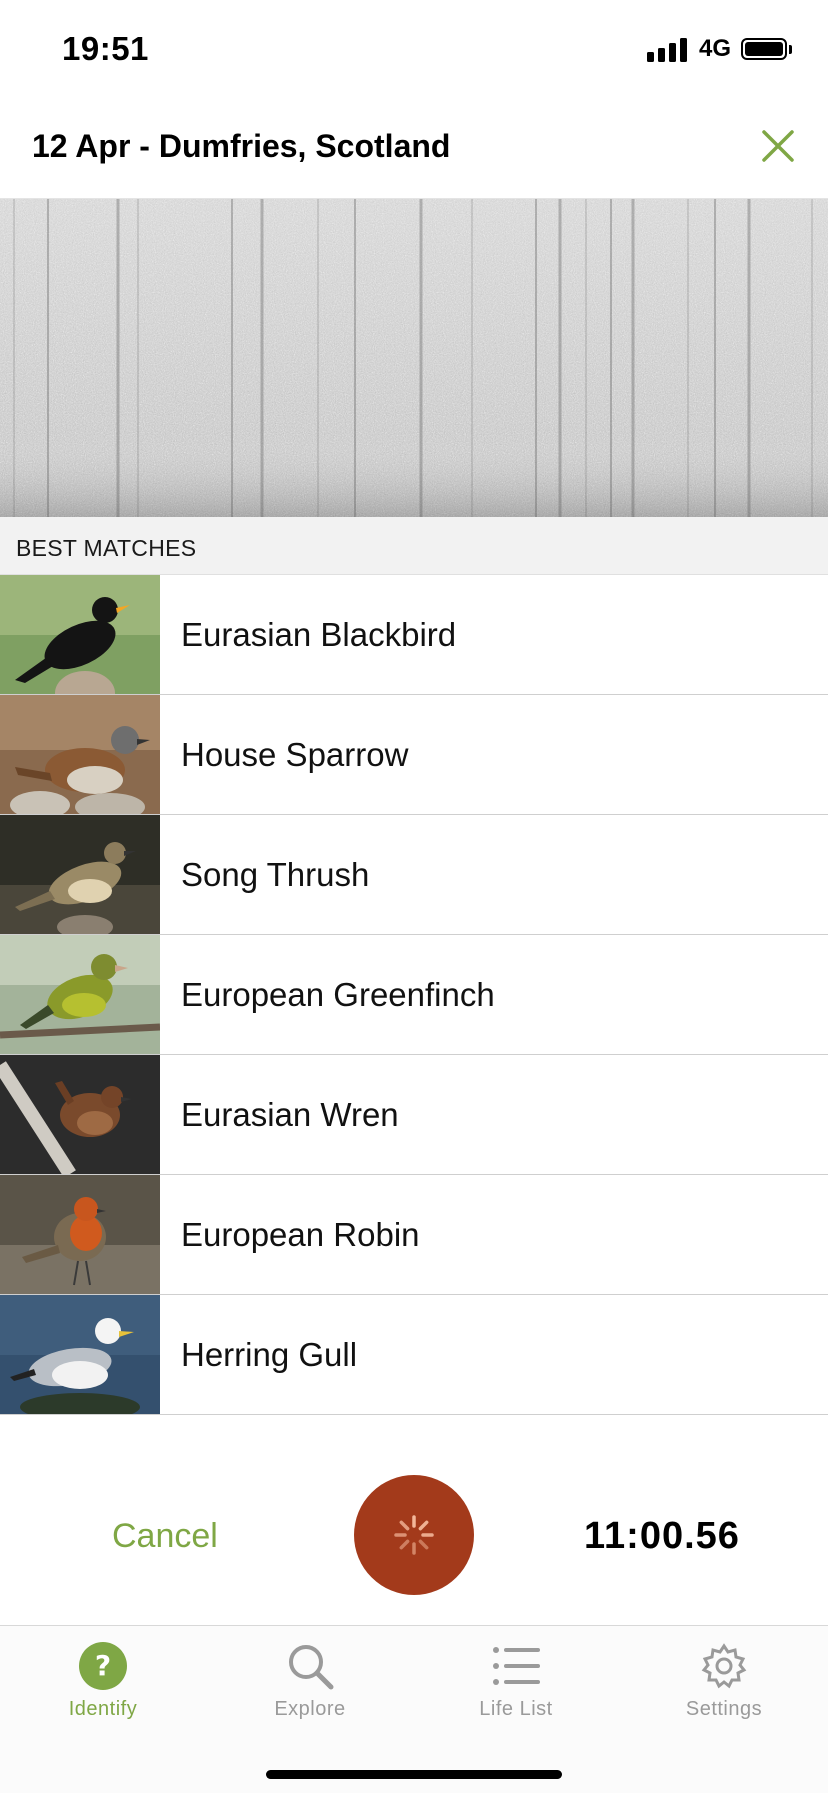 This screenshot has height=1793, width=828. I want to click on cancel-button: Cancel, so click(165, 1536).